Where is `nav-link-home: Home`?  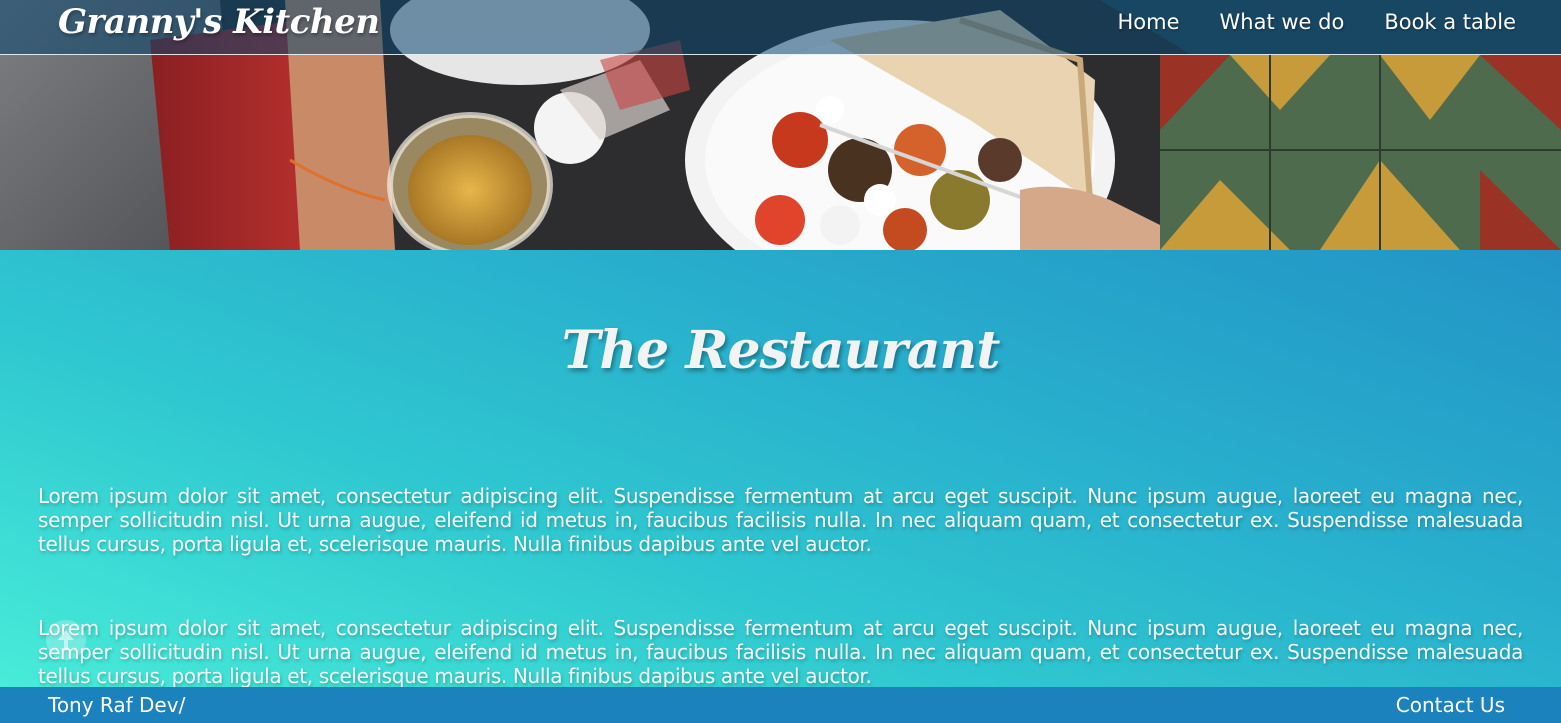
nav-link-home: Home is located at coordinates (1149, 22).